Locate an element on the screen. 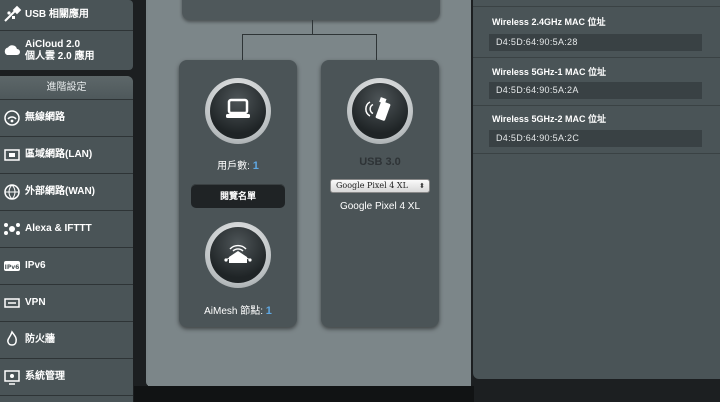  sidebar-item-label: 防火牆 is located at coordinates (40, 339).